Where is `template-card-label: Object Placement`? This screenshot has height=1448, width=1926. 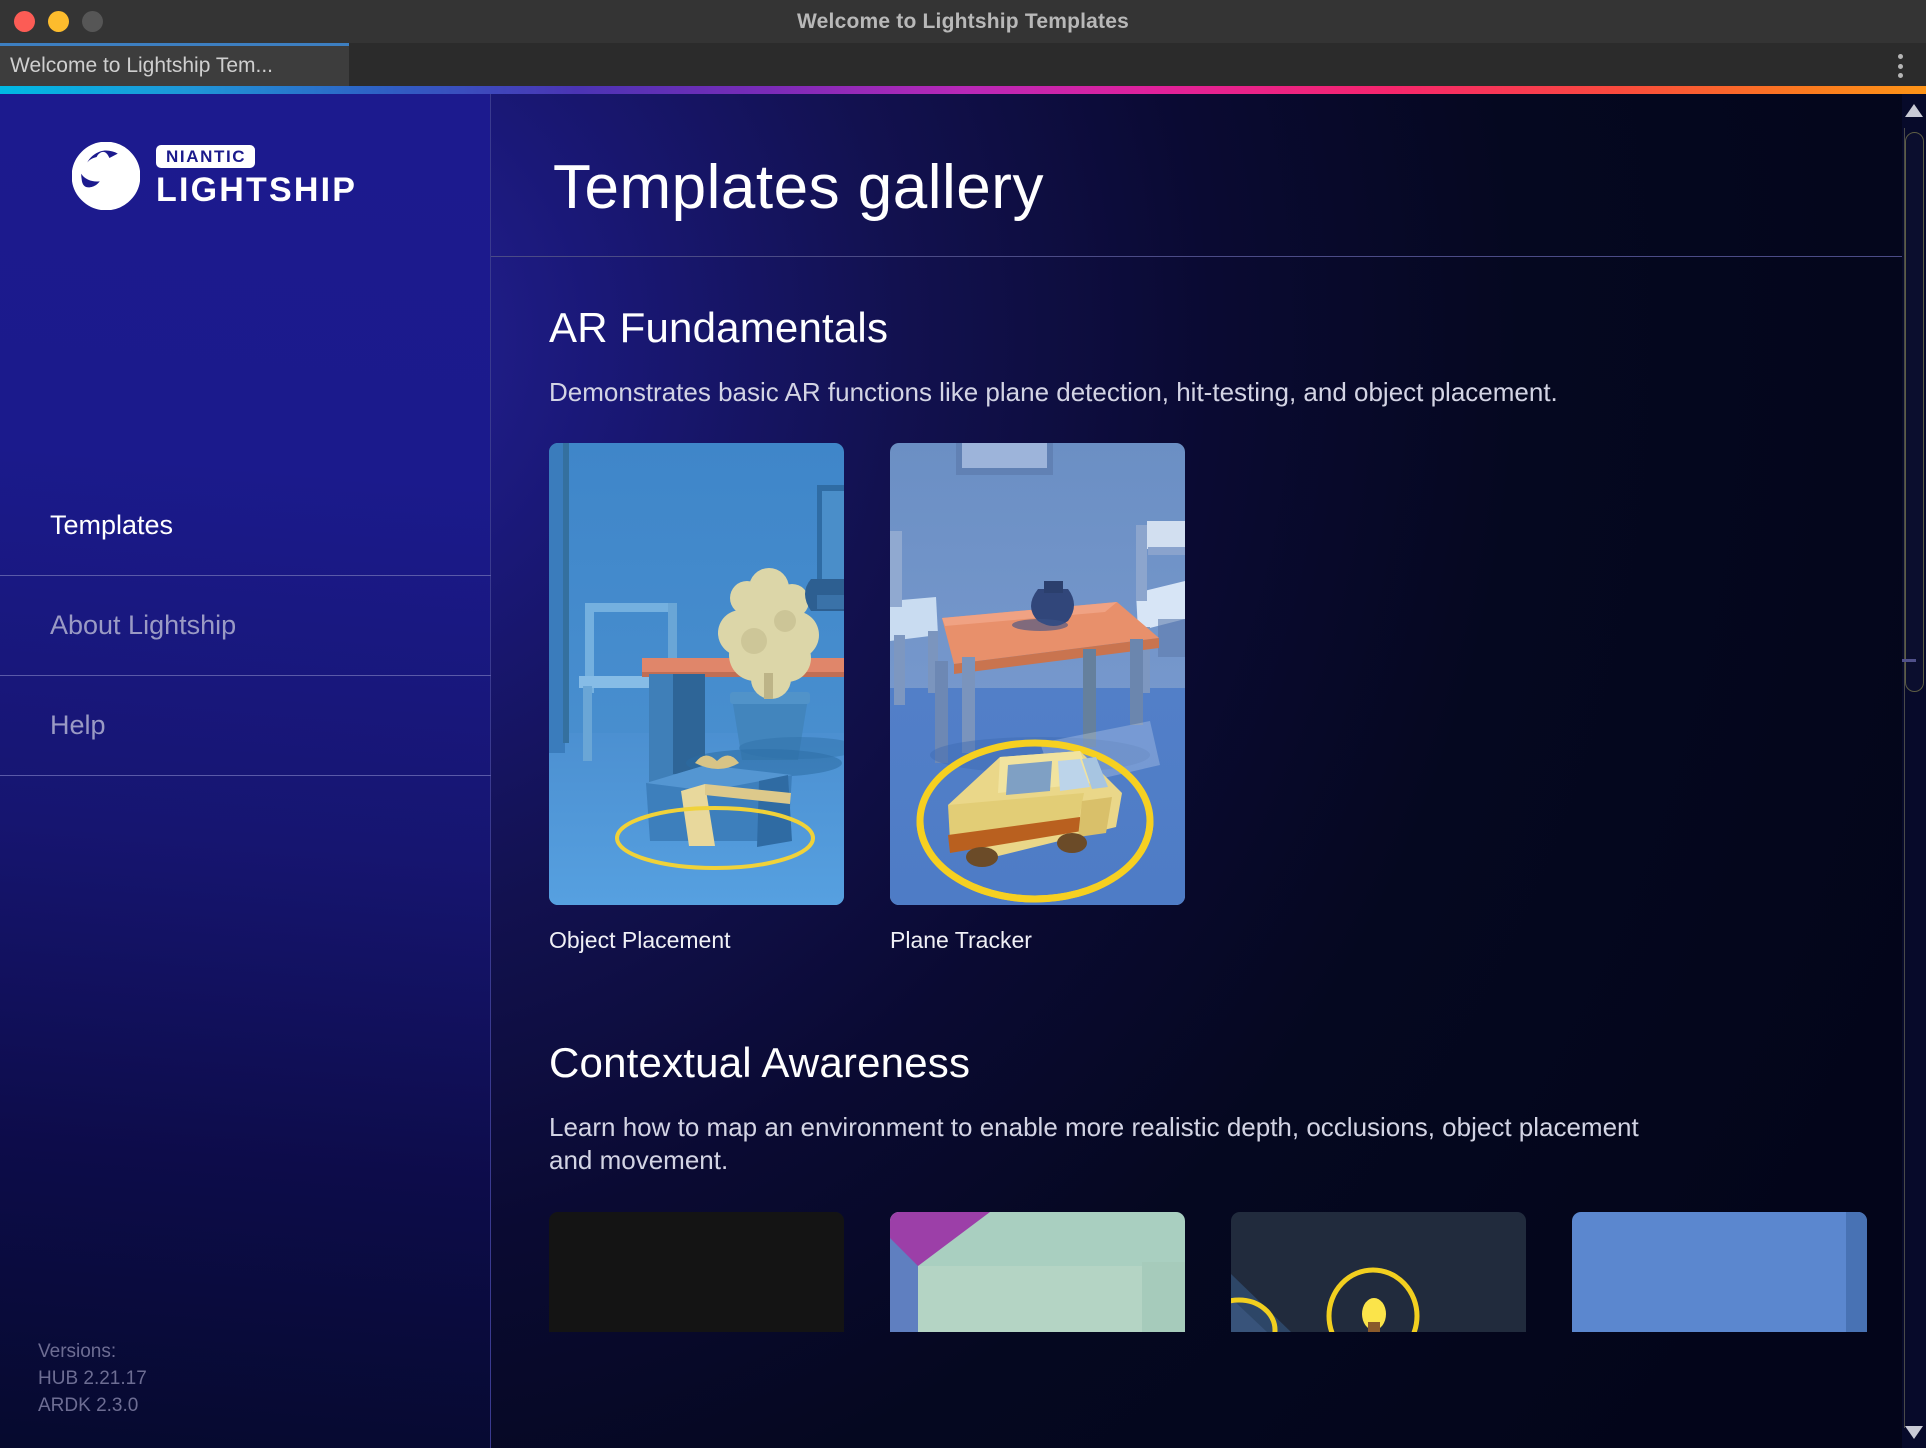 template-card-label: Object Placement is located at coordinates (640, 940).